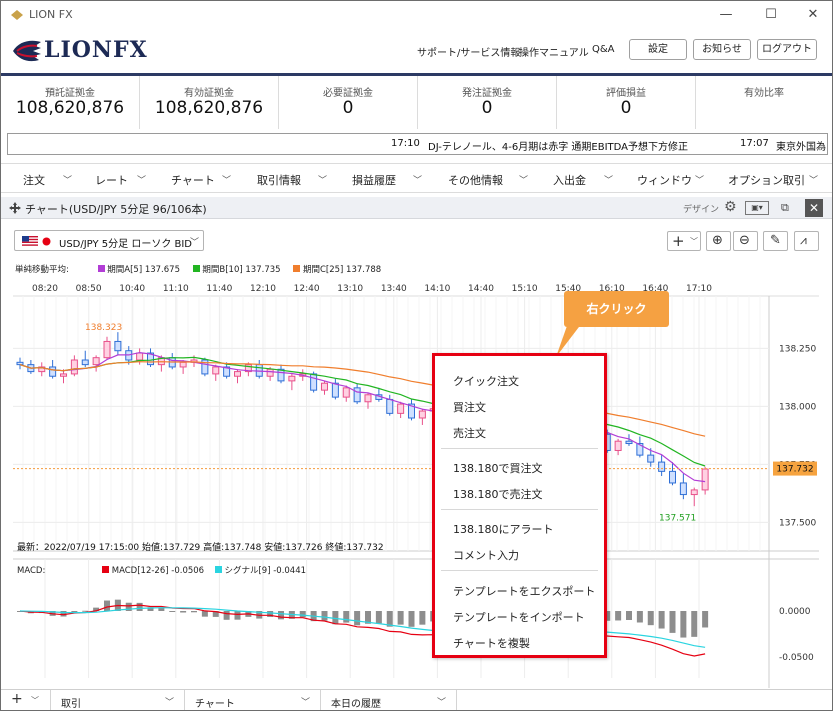  I want to click on notice-button: お知らせ, so click(722, 49).